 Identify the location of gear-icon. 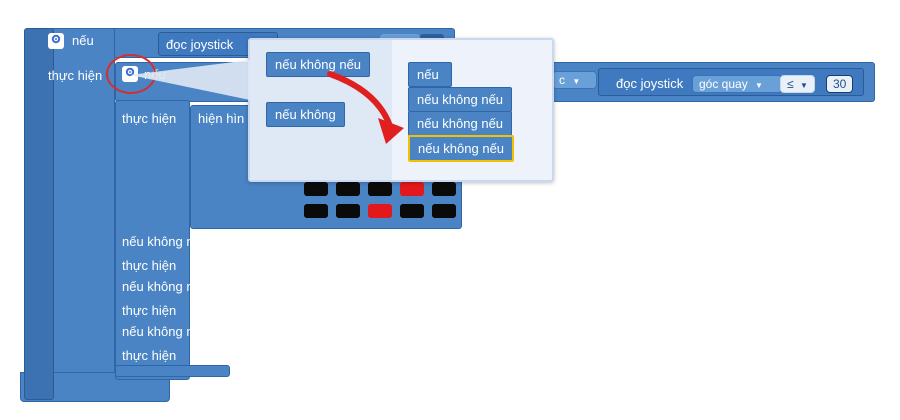
(56, 41).